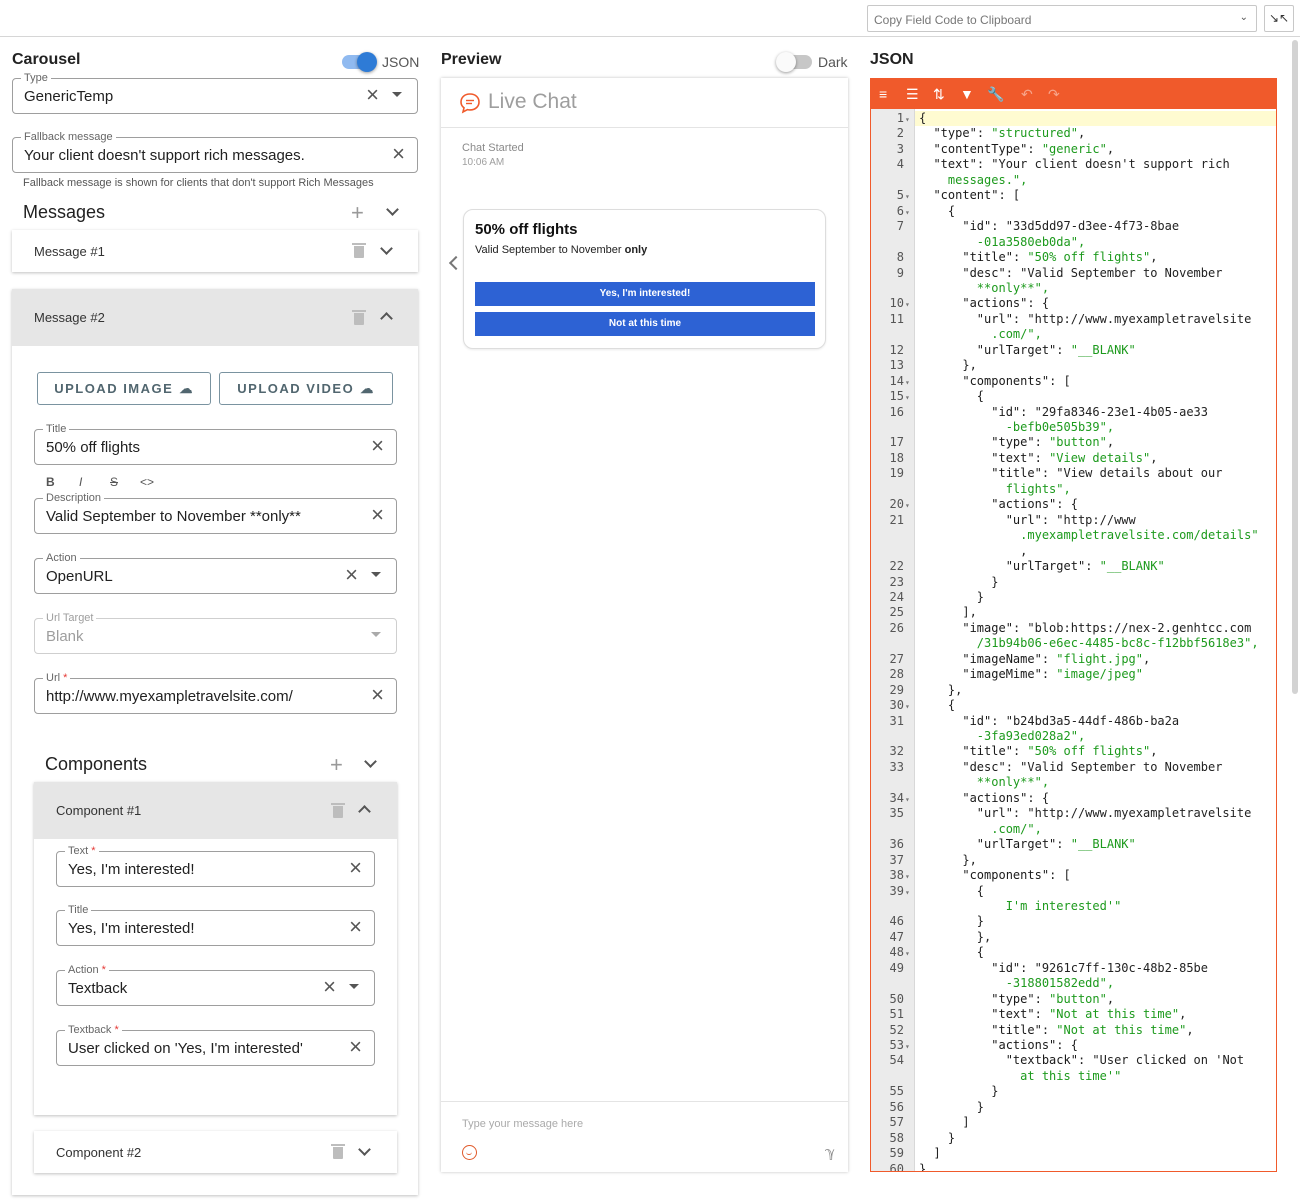 This screenshot has height=1200, width=1300. I want to click on json-line: 32 "title": "50% off flights",, so click(1073, 751).